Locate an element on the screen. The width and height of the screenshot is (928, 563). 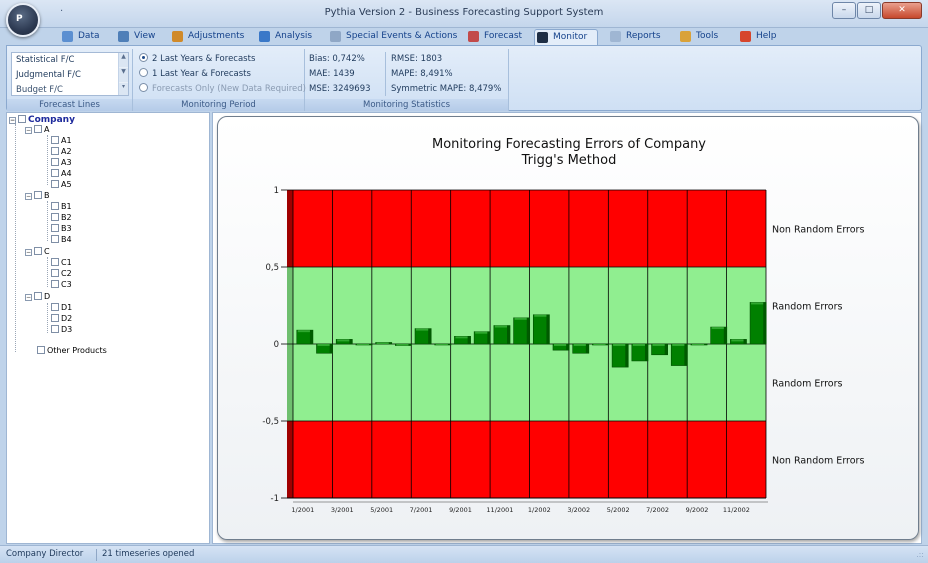
tab-help: Help is located at coordinates (757, 37).